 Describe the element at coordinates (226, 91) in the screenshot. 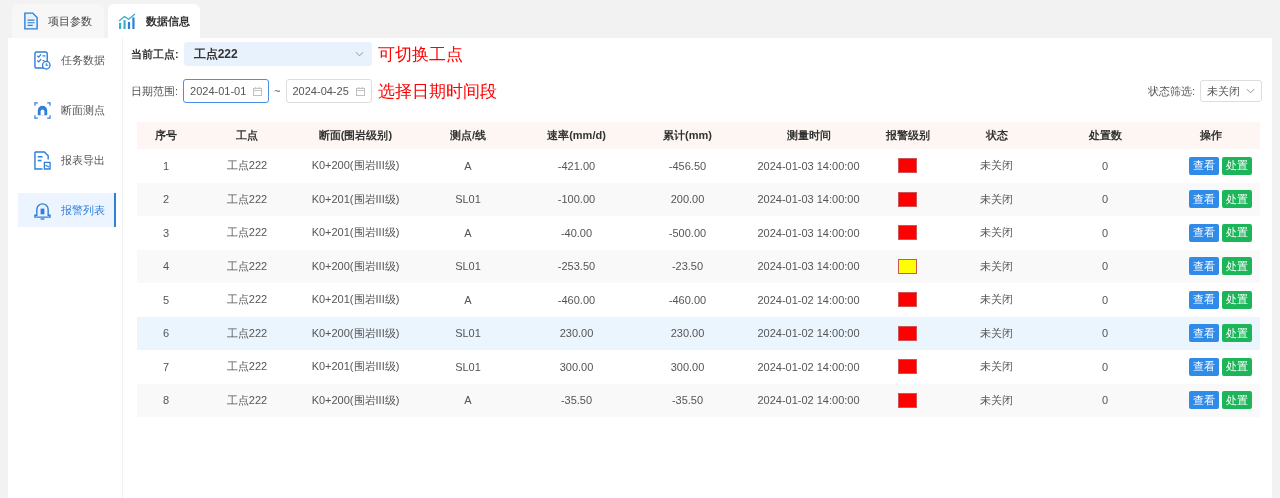

I see `start-date-field: 2024-01-01` at that location.